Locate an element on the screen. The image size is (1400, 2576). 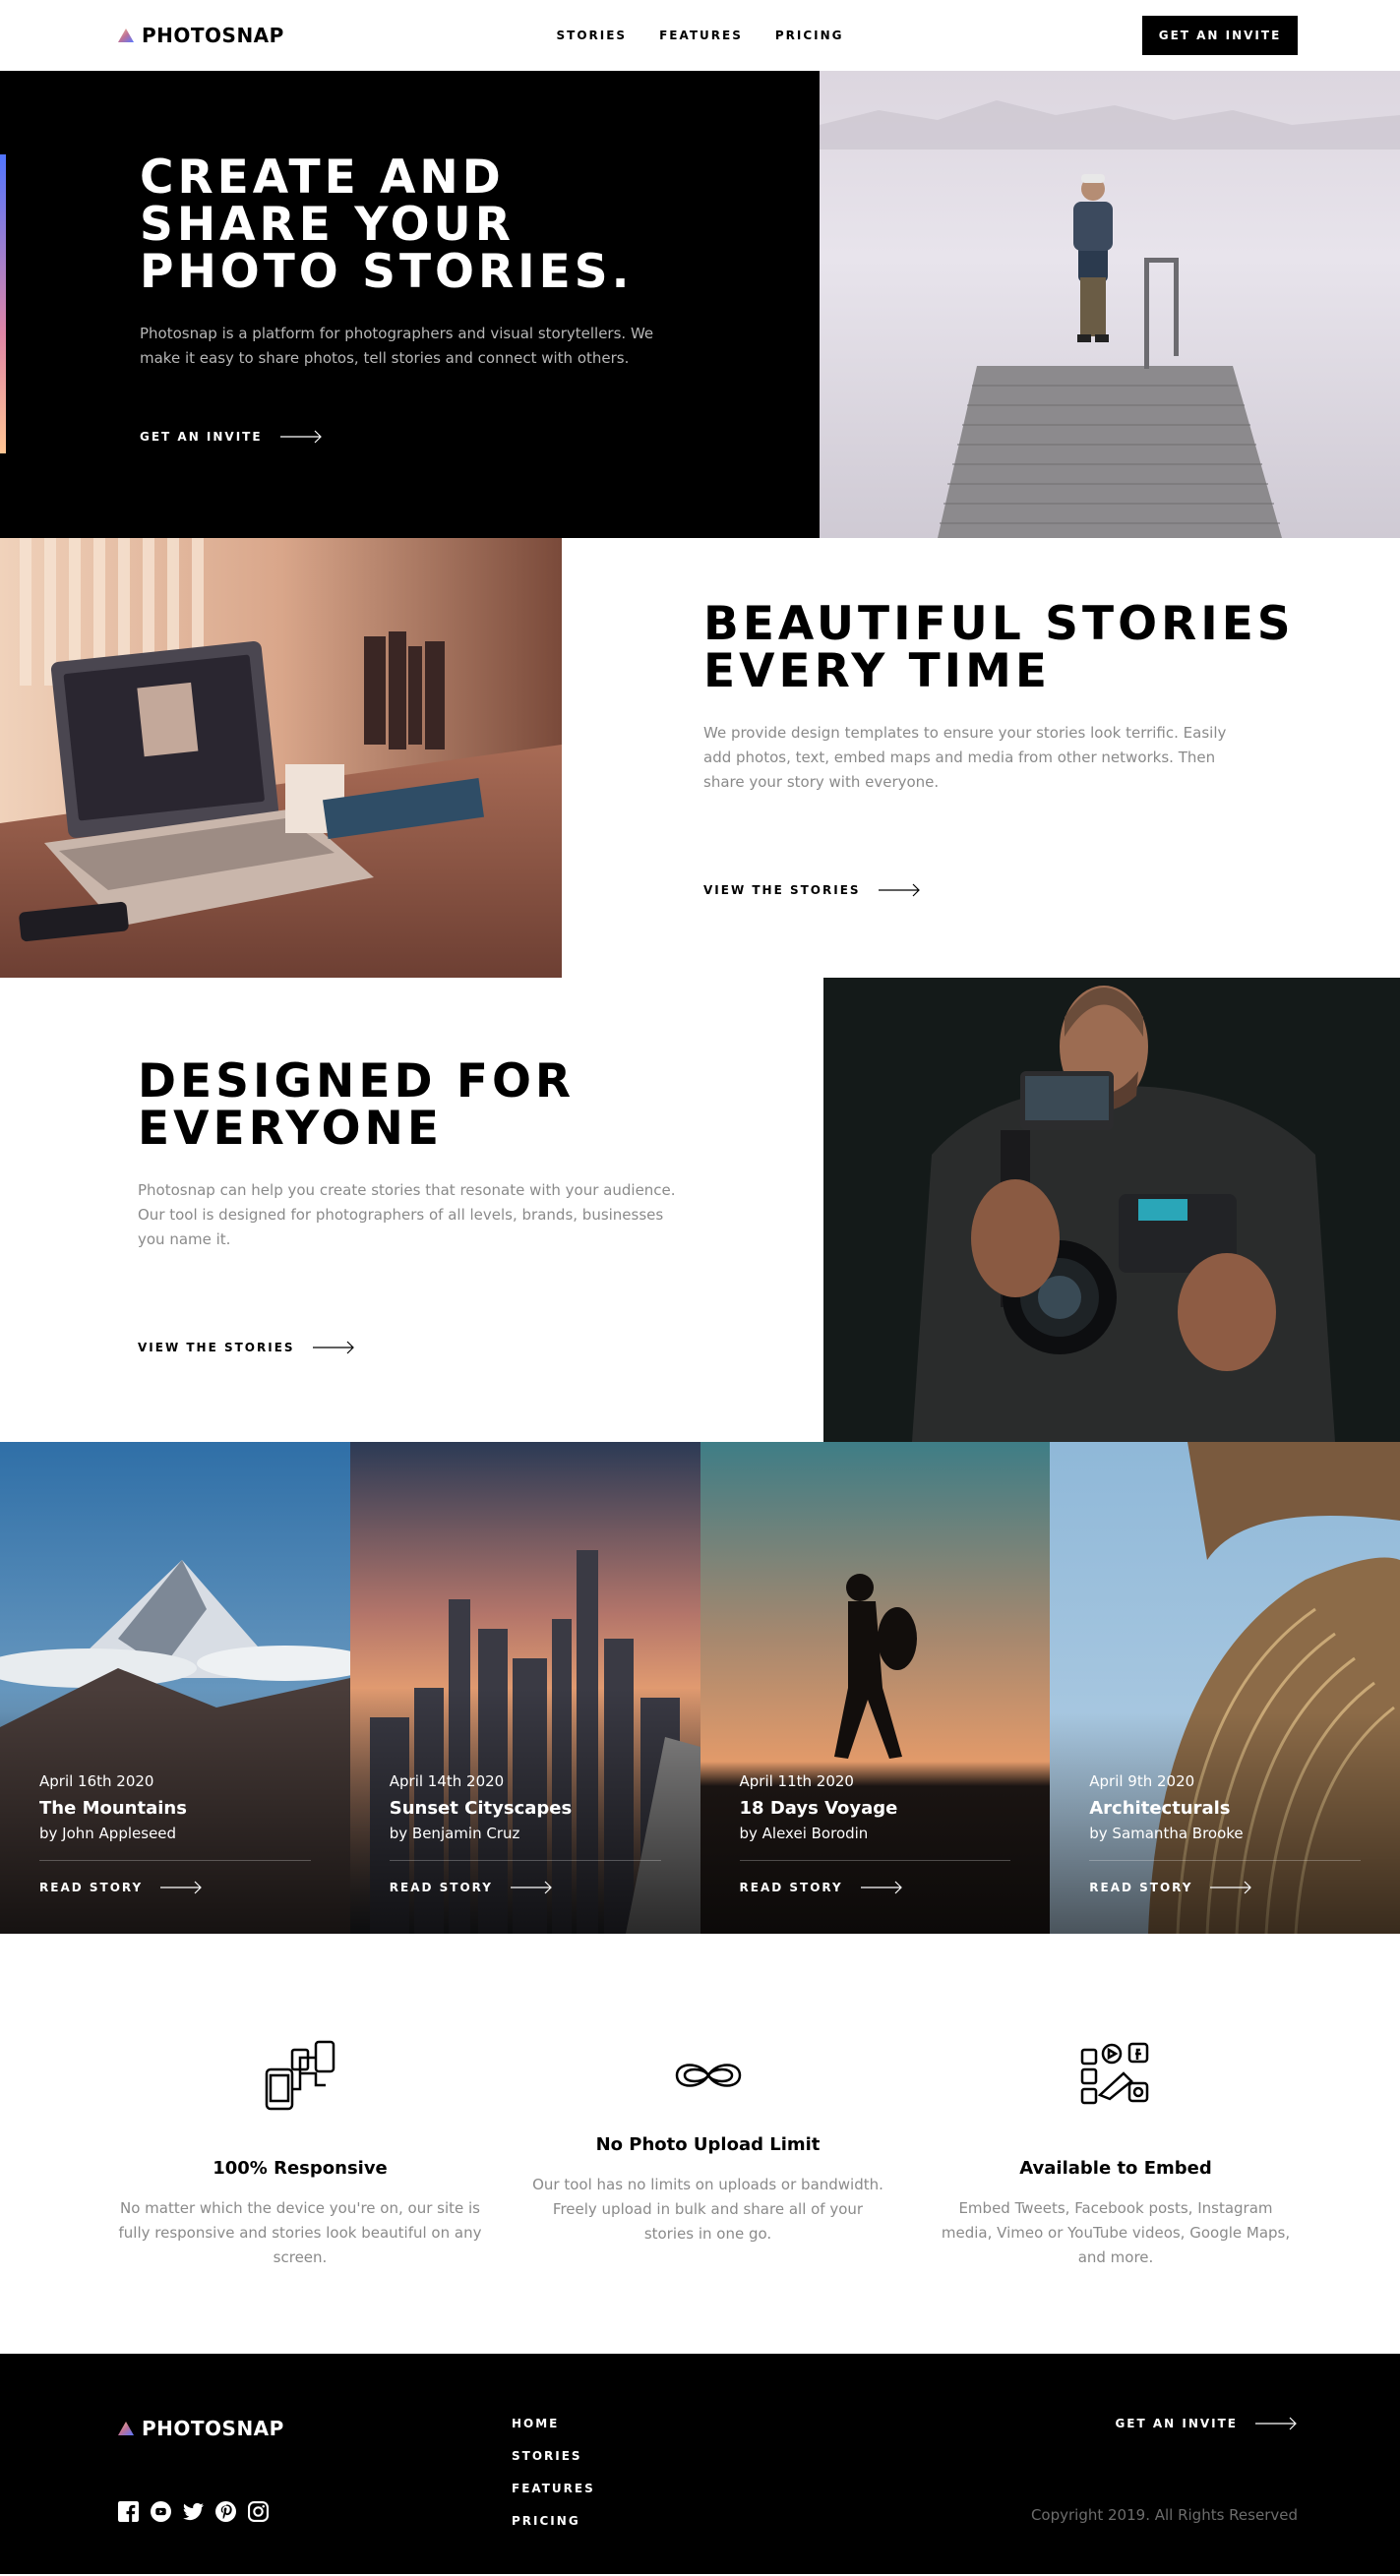
view-stories-link: VIEW THE STORIES is located at coordinates (1051, 890).